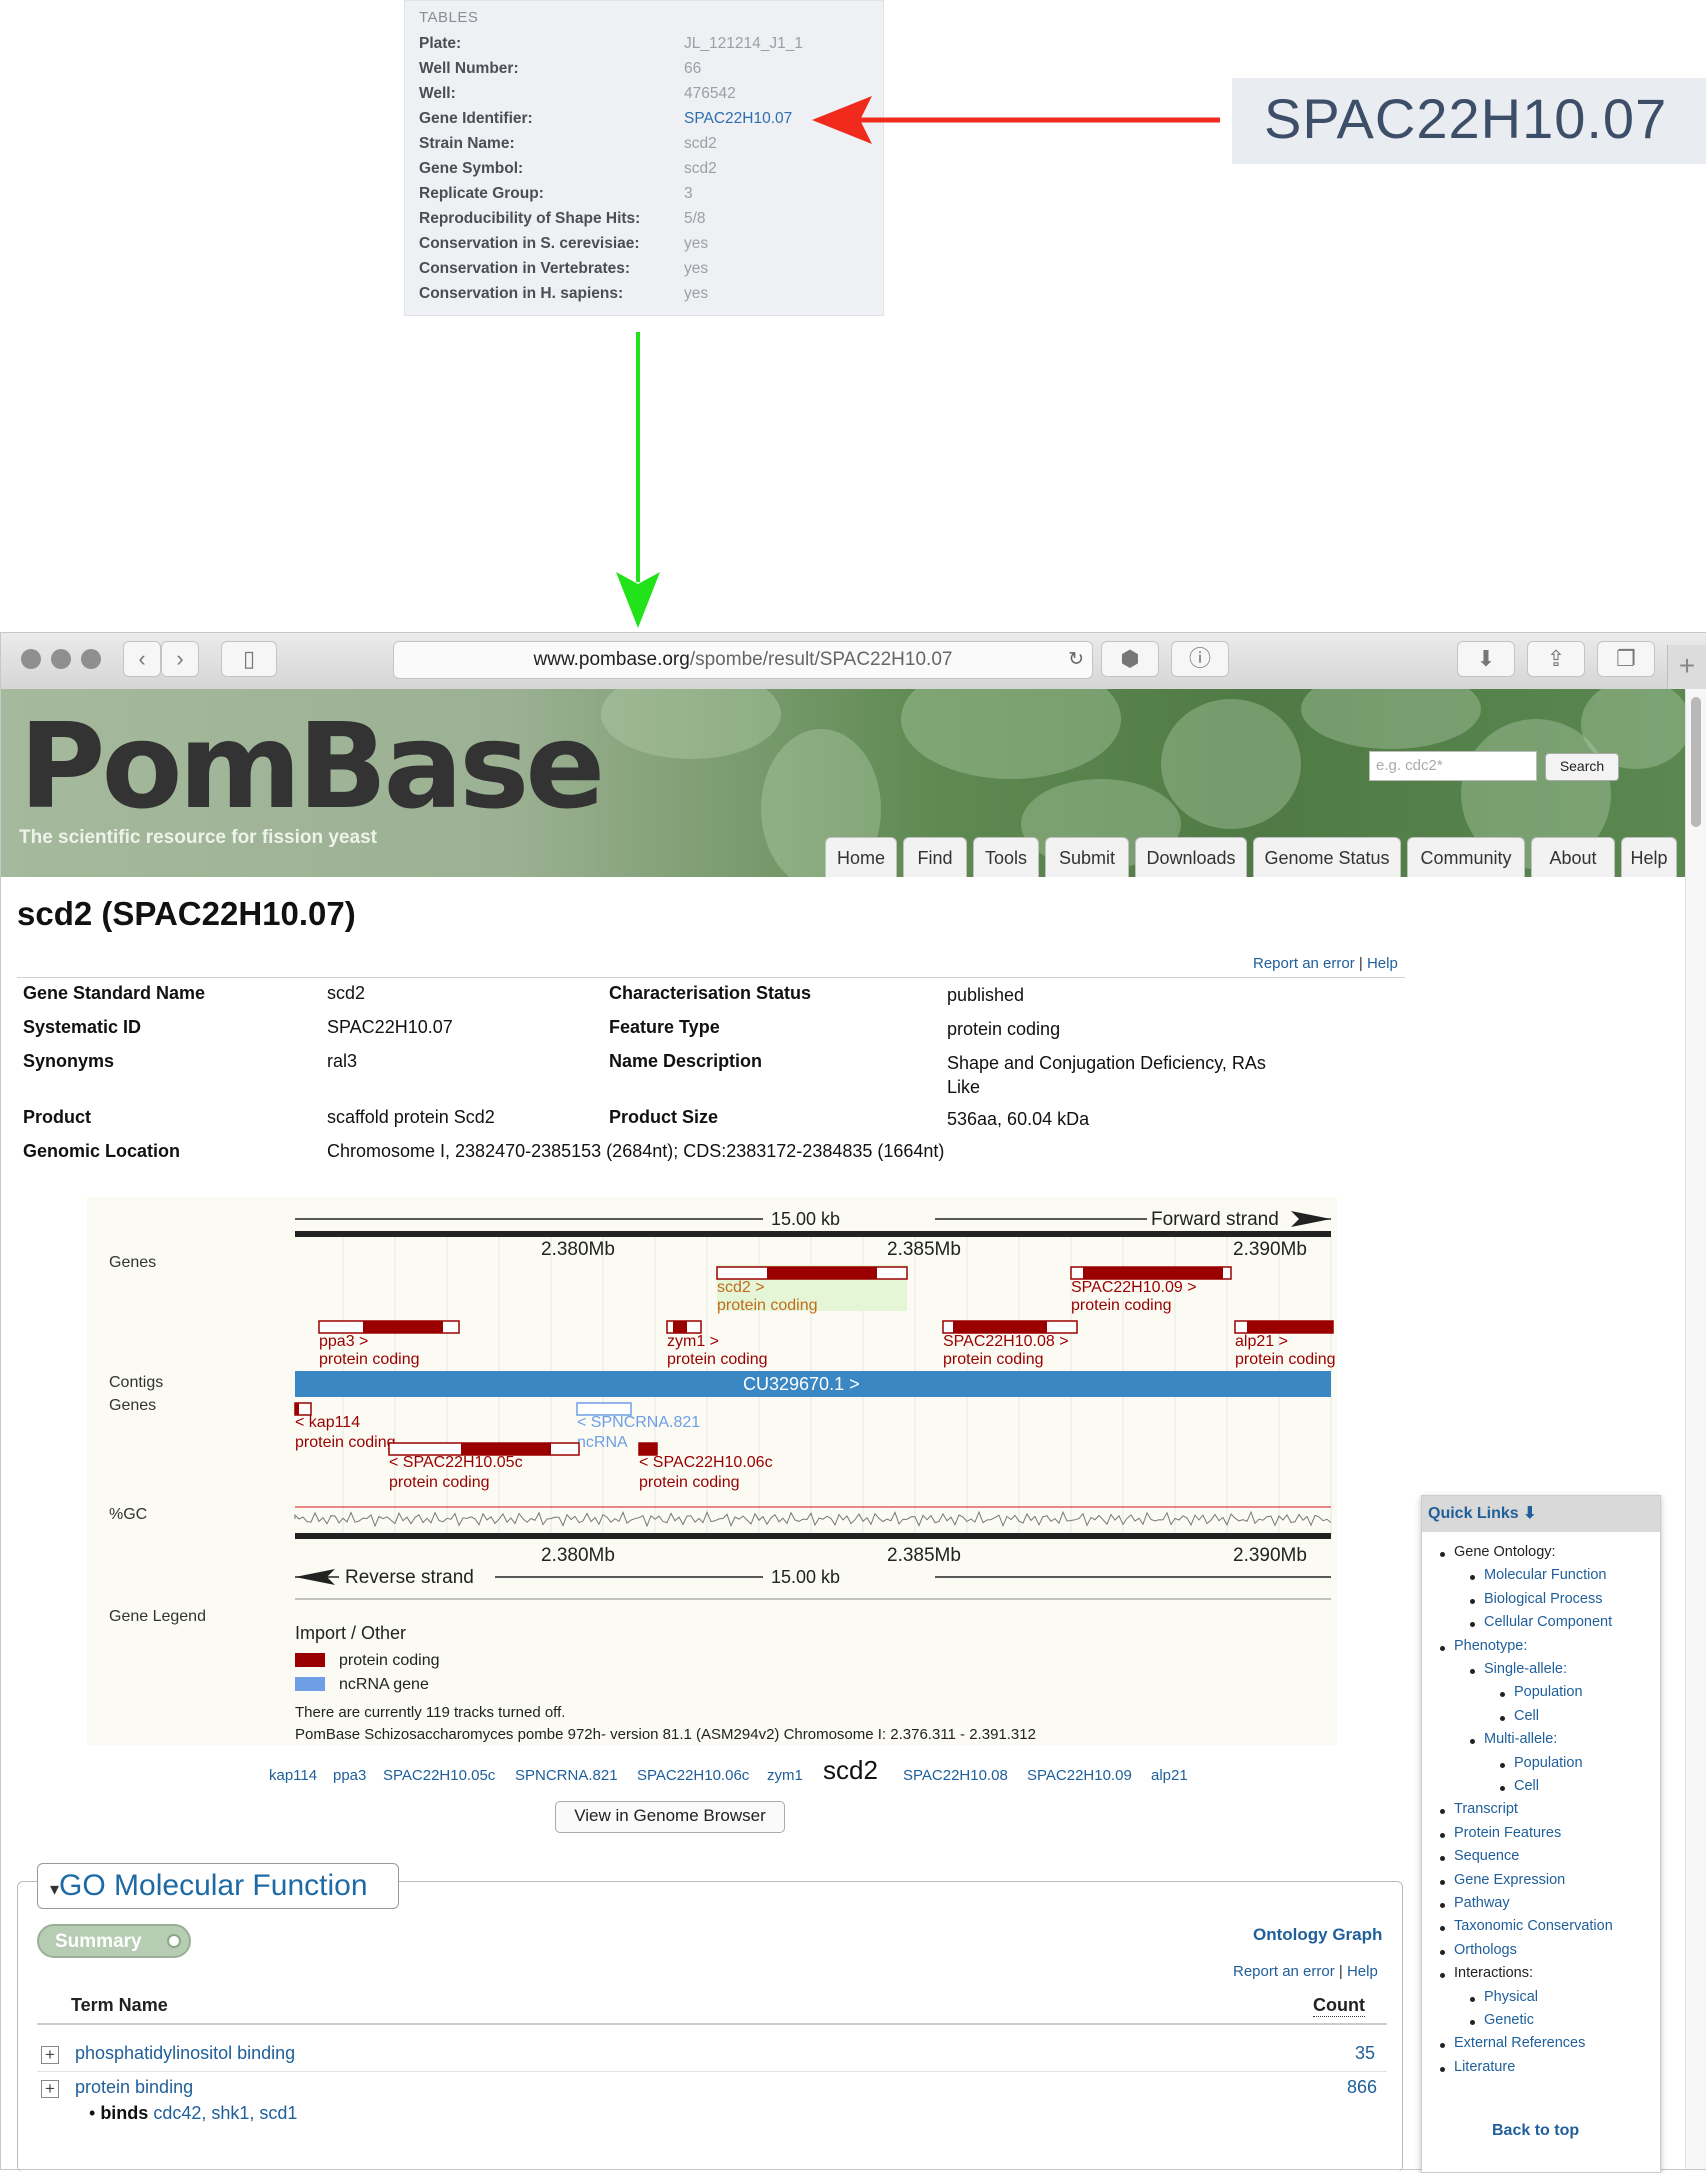 This screenshot has width=1706, height=2173. I want to click on download-icon: ⬇, so click(1486, 659).